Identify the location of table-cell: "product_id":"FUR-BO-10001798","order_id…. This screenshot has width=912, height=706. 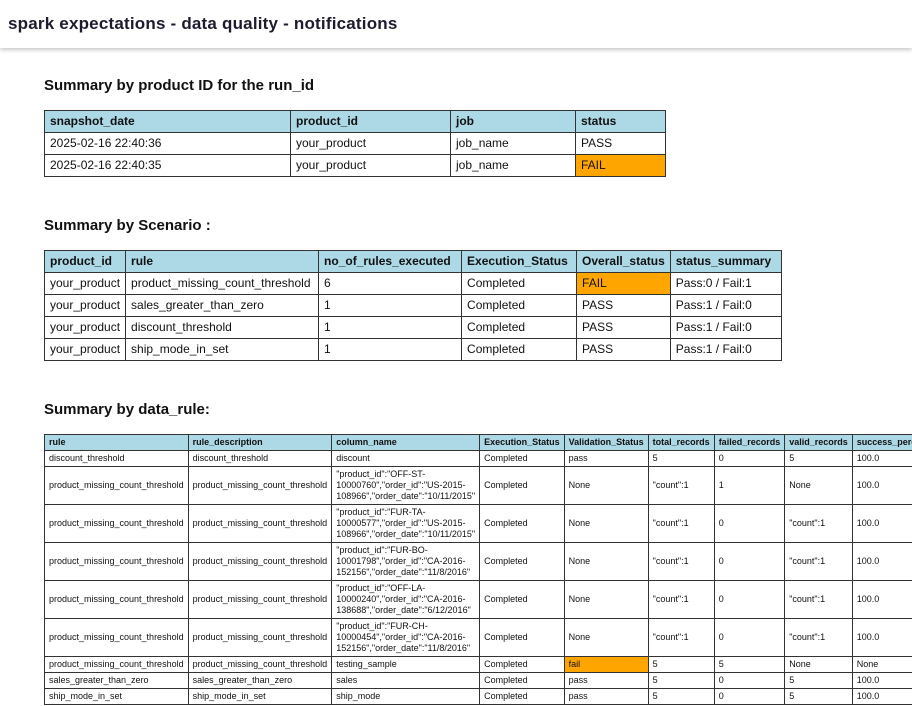
(406, 561).